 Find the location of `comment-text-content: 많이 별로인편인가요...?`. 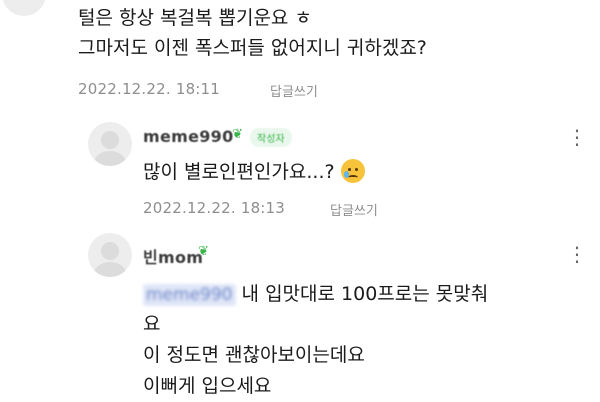

comment-text-content: 많이 별로인편인가요...? is located at coordinates (239, 172).